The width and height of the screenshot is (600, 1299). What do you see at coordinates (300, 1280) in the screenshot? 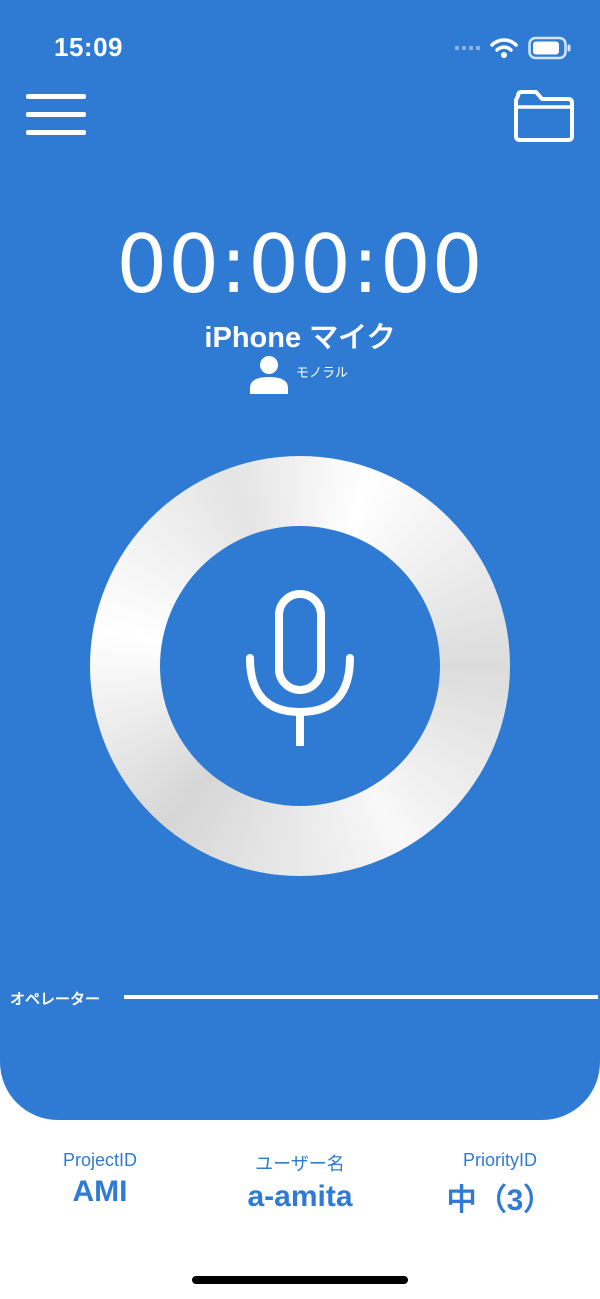
I see `home-indicator` at bounding box center [300, 1280].